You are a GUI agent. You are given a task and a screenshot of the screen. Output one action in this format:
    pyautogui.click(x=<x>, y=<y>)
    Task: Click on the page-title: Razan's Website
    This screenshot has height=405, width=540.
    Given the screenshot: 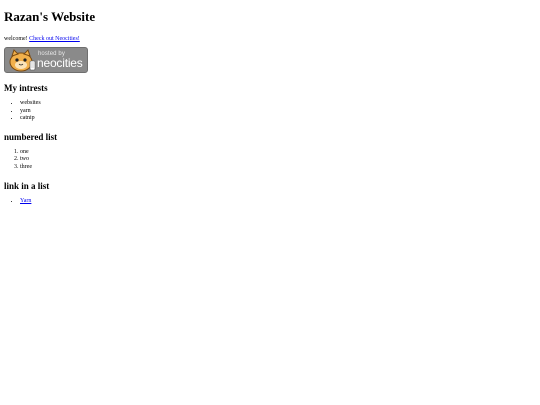 What is the action you would take?
    pyautogui.click(x=50, y=16)
    